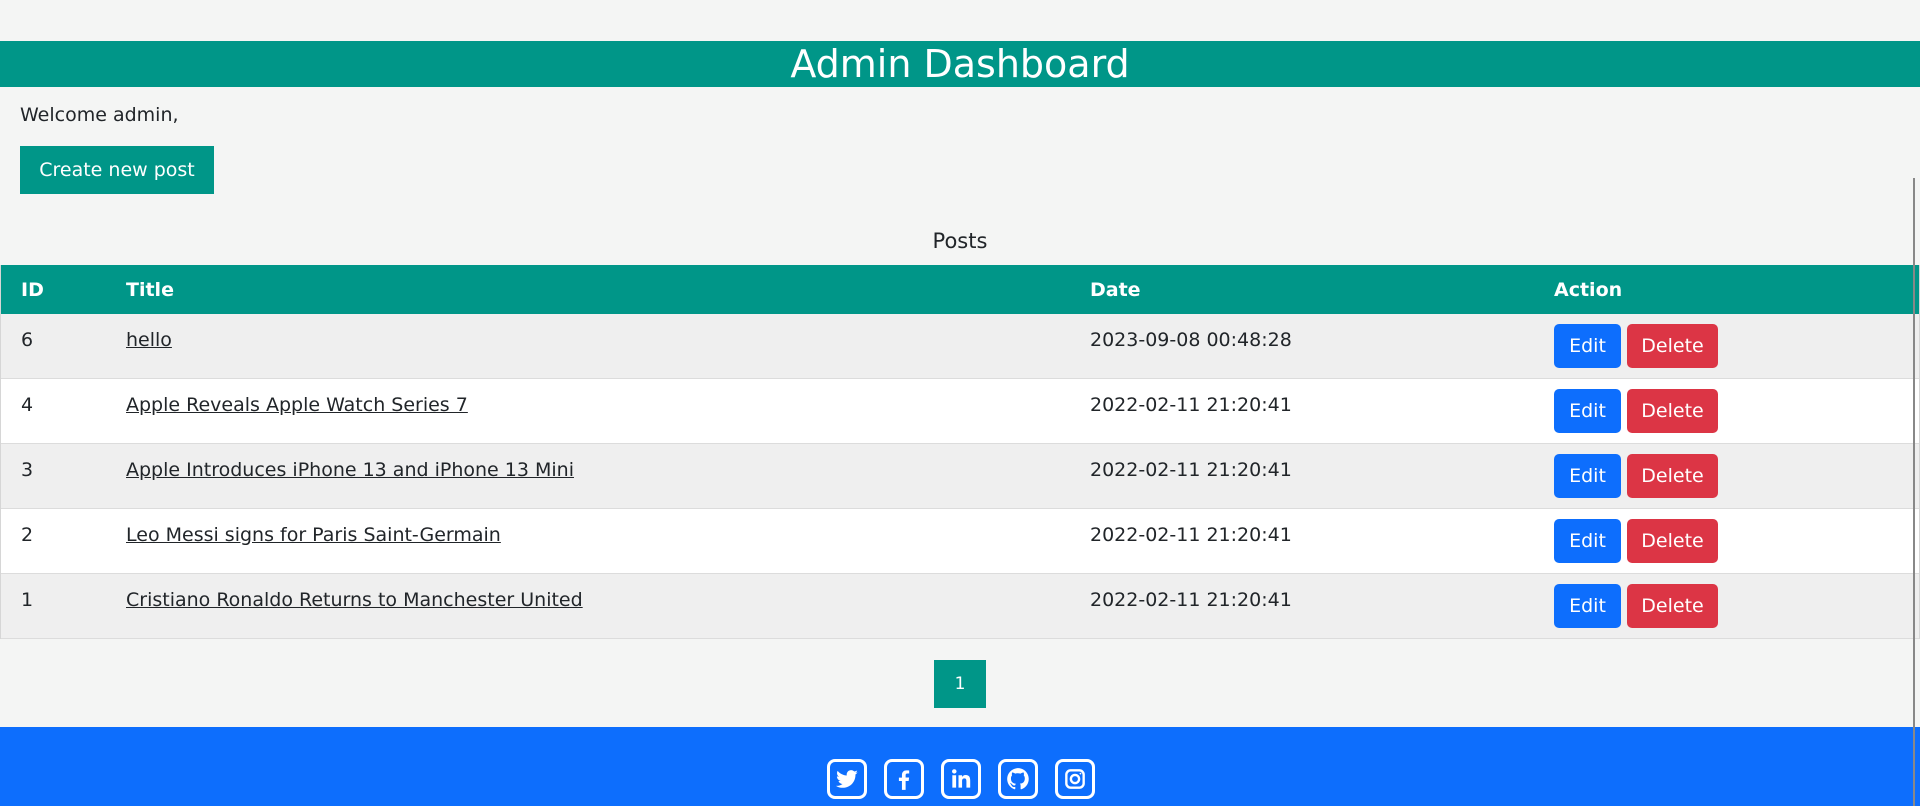  I want to click on footer, so click(960, 766).